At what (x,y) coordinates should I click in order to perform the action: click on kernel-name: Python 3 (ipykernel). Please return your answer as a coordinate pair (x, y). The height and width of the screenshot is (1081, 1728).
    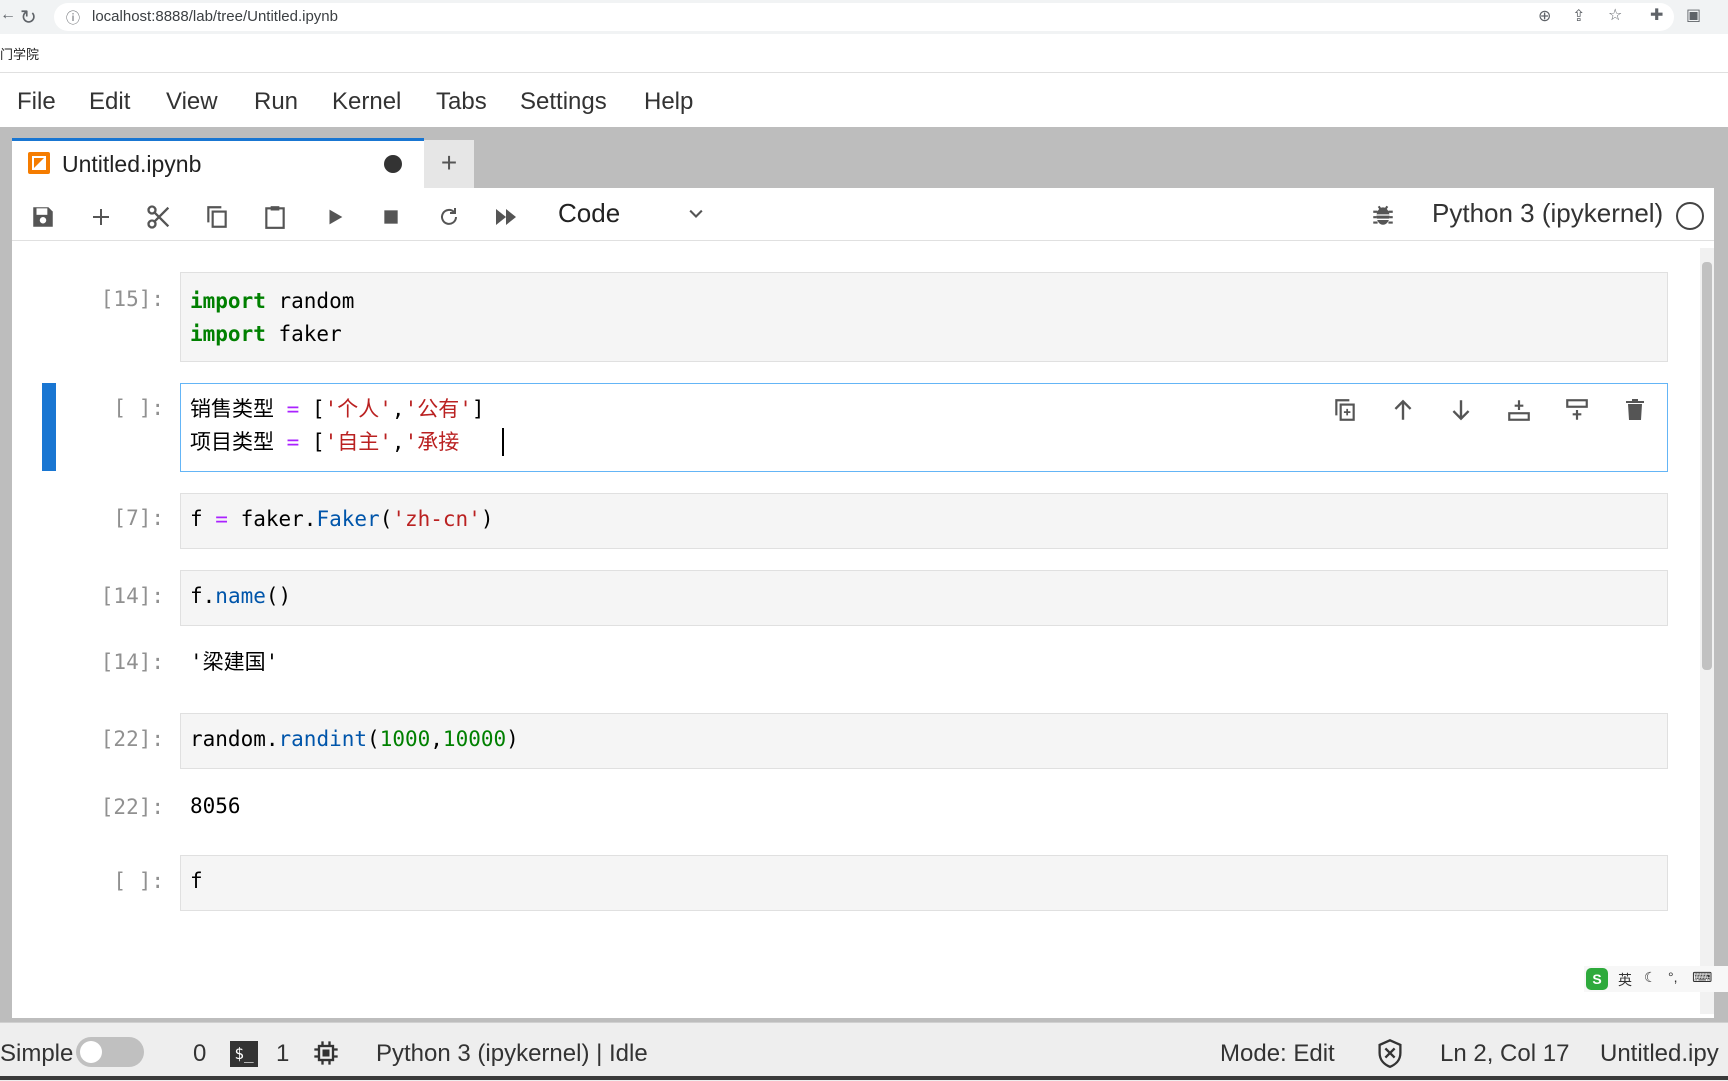
    Looking at the image, I should click on (1547, 213).